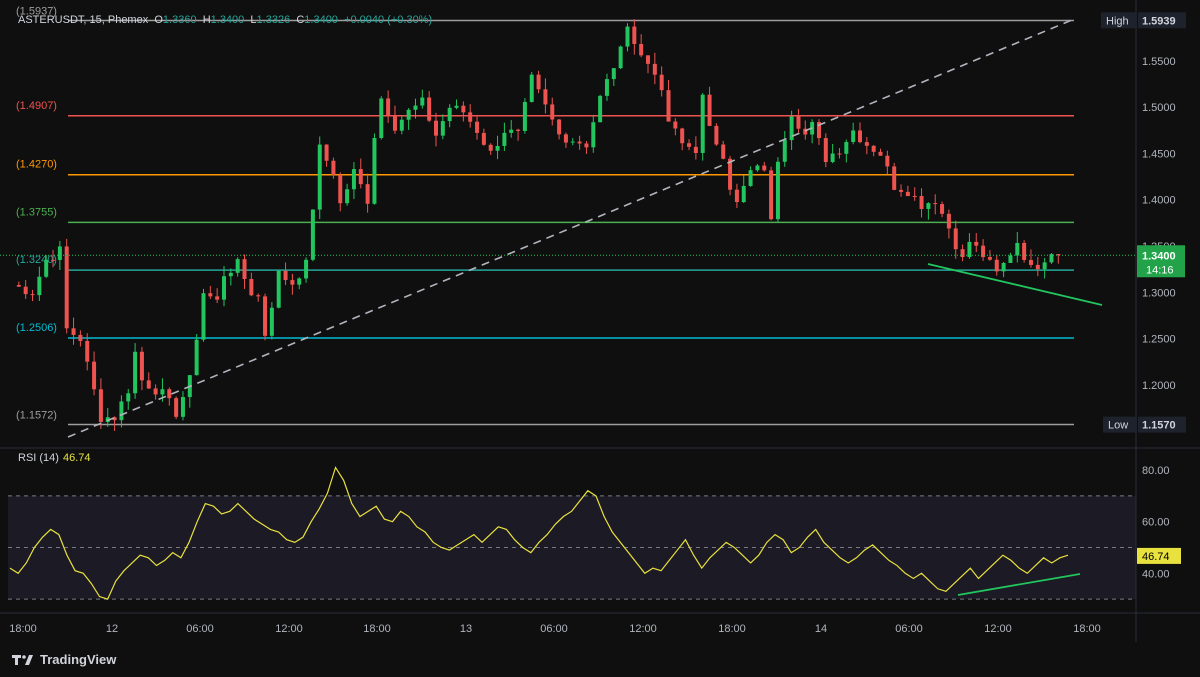 Image resolution: width=1200 pixels, height=677 pixels. What do you see at coordinates (1159, 293) in the screenshot?
I see `price-tick-label: 1.3000` at bounding box center [1159, 293].